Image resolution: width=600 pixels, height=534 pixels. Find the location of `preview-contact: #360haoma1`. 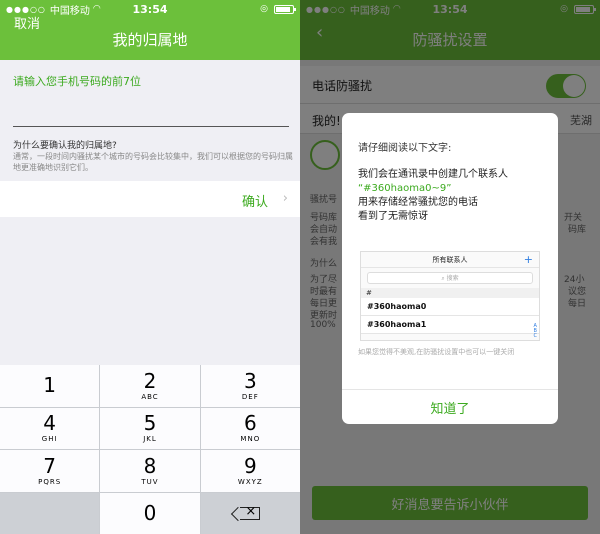

preview-contact: #360haoma1 is located at coordinates (450, 325).